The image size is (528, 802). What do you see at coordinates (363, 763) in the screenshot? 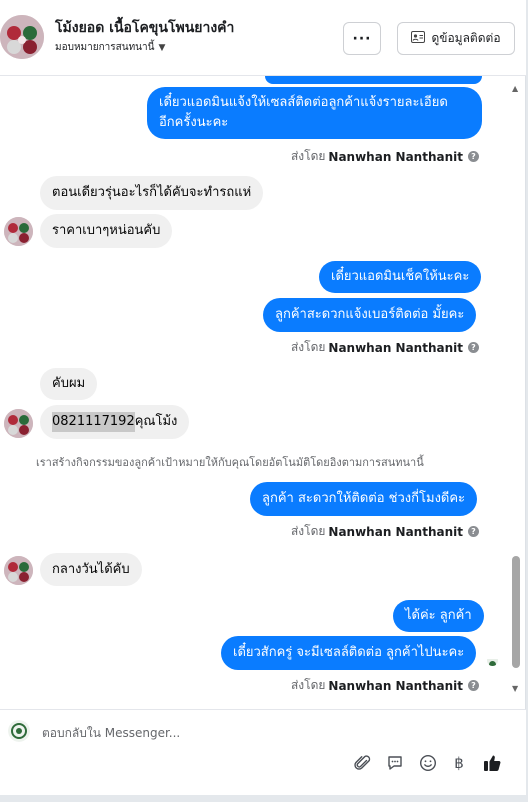
I see `attach-icon` at bounding box center [363, 763].